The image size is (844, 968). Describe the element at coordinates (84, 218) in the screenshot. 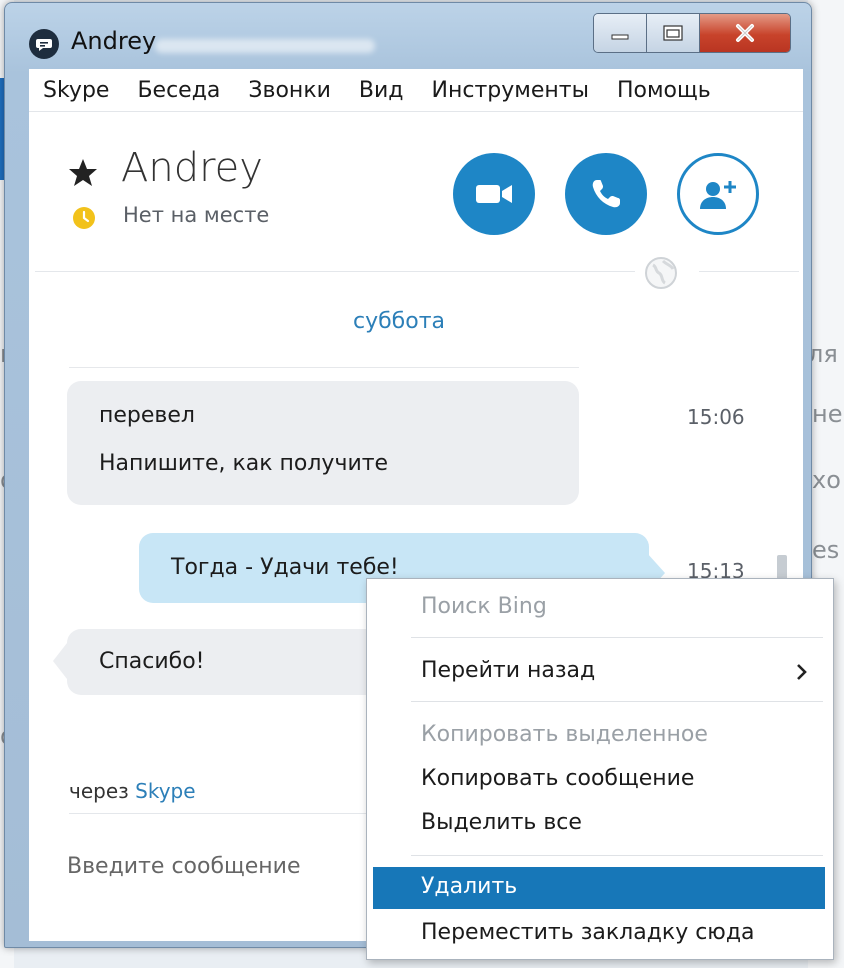

I see `away-status-icon` at that location.